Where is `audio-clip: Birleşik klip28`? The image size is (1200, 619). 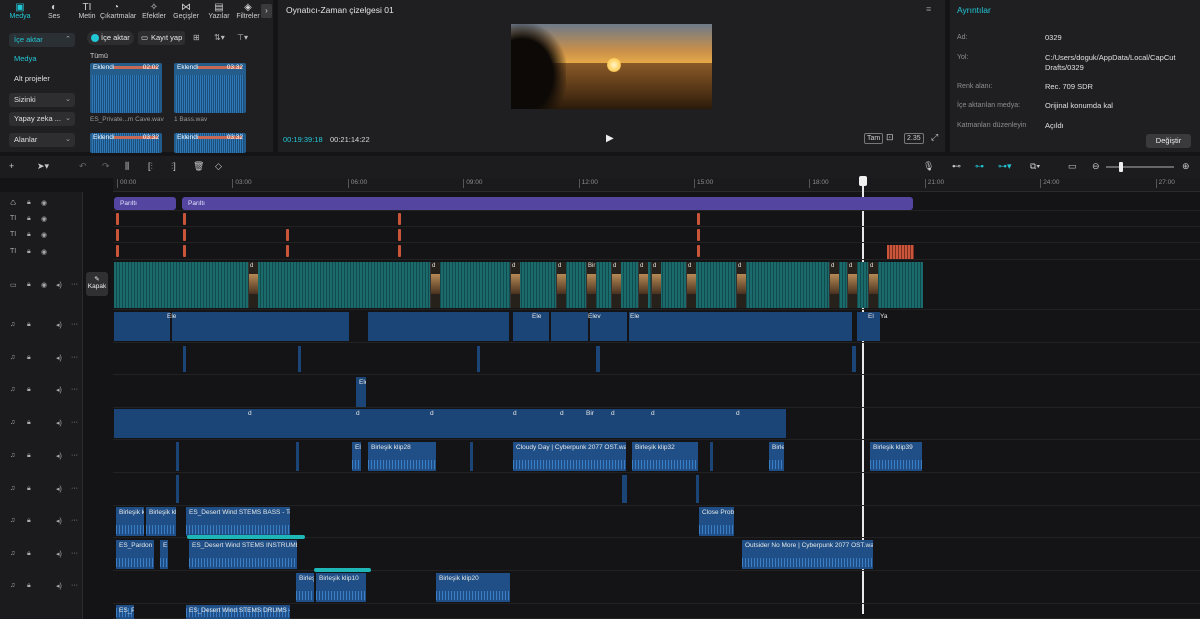 audio-clip: Birleşik klip28 is located at coordinates (402, 456).